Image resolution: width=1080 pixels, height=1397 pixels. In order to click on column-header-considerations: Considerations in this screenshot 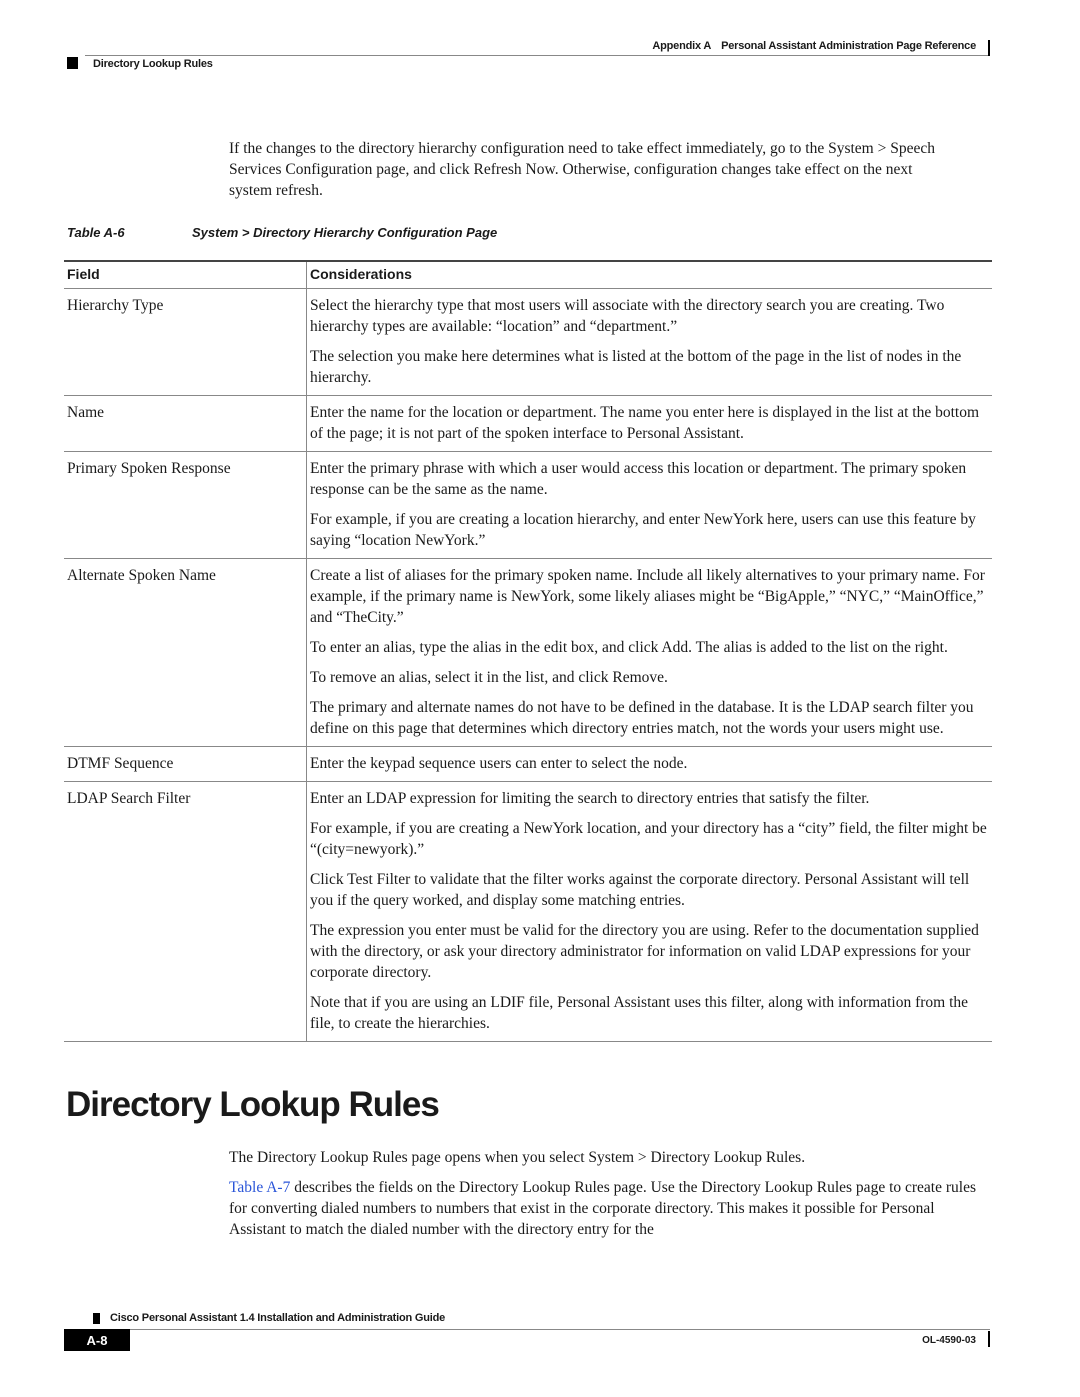, I will do `click(649, 274)`.